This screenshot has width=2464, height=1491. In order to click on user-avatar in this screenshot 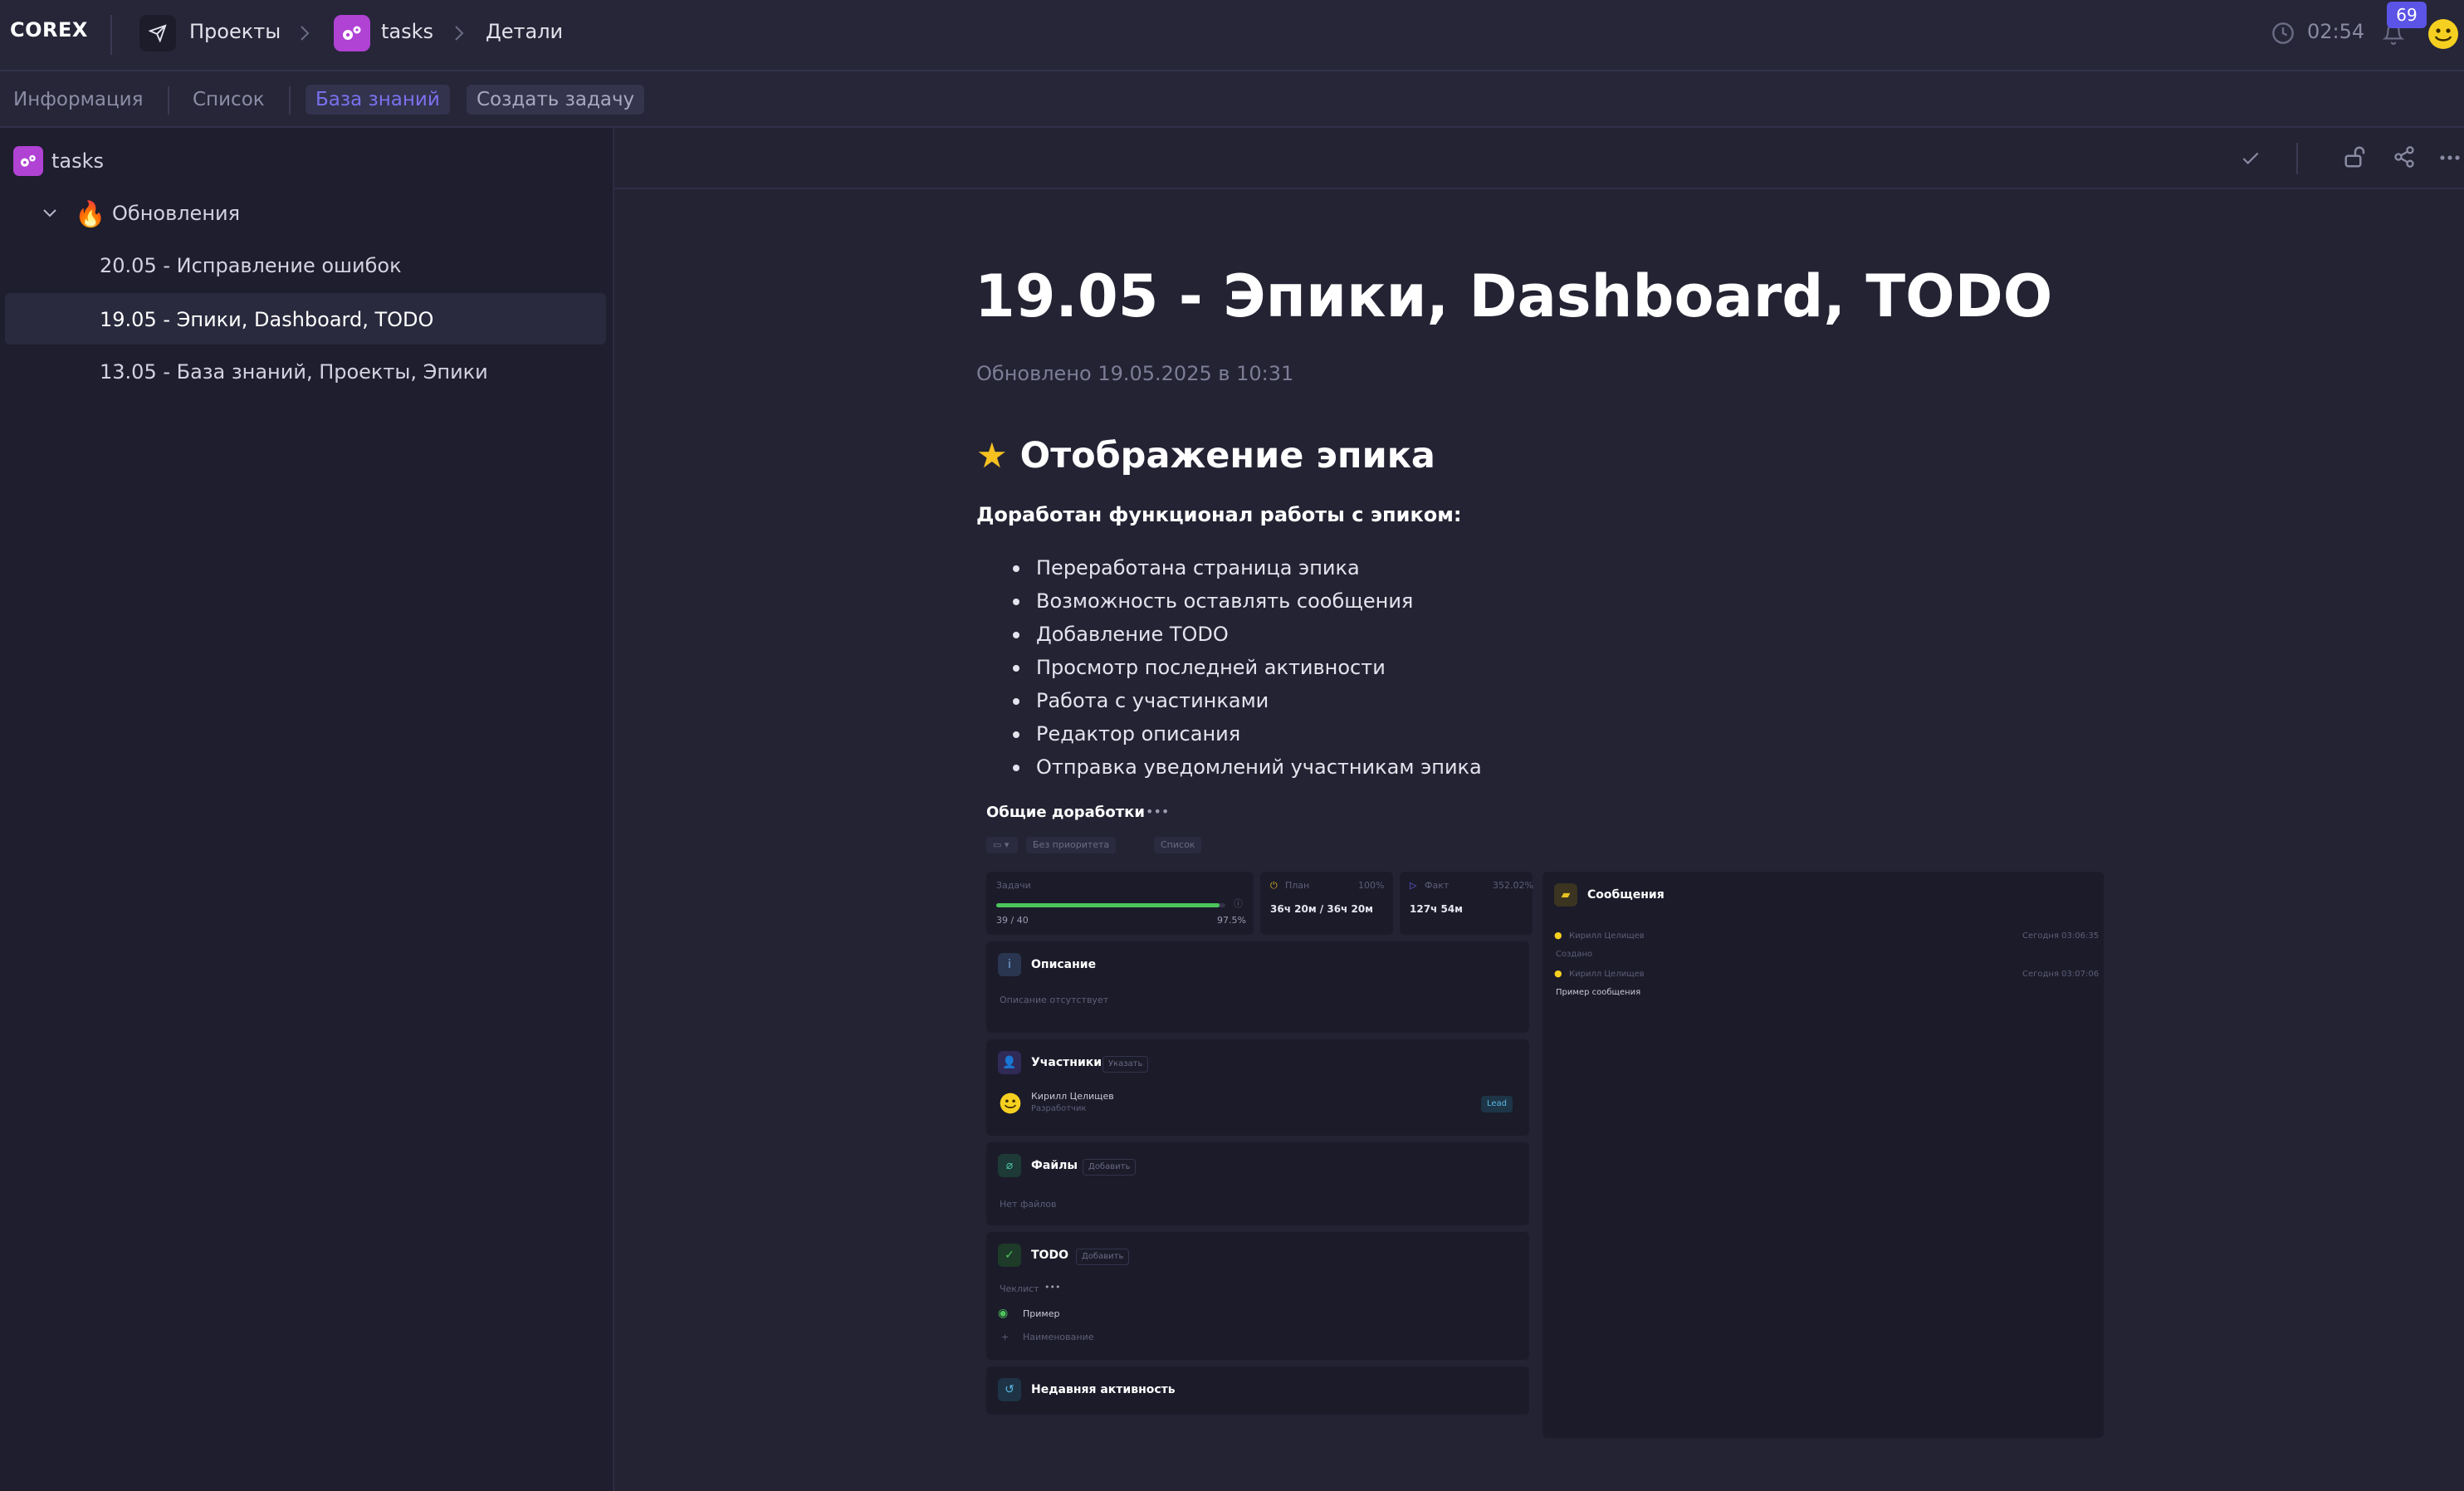, I will do `click(2443, 34)`.